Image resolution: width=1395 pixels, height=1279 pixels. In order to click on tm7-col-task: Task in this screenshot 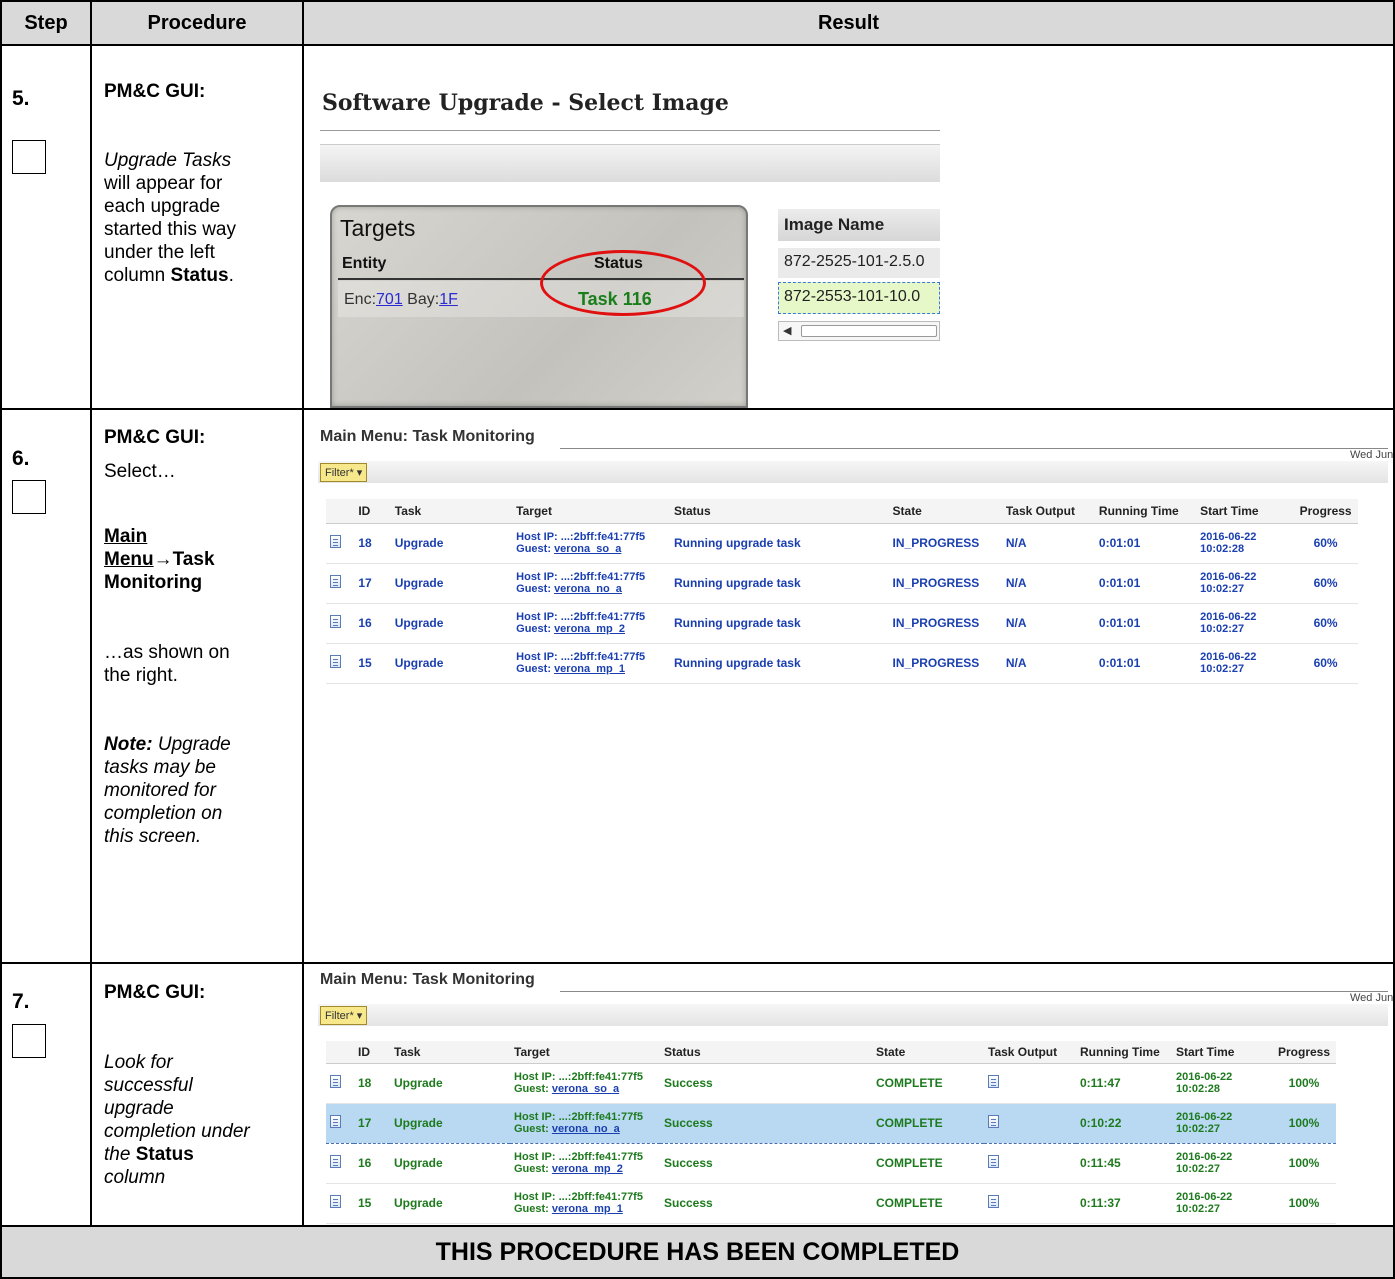, I will do `click(450, 1052)`.